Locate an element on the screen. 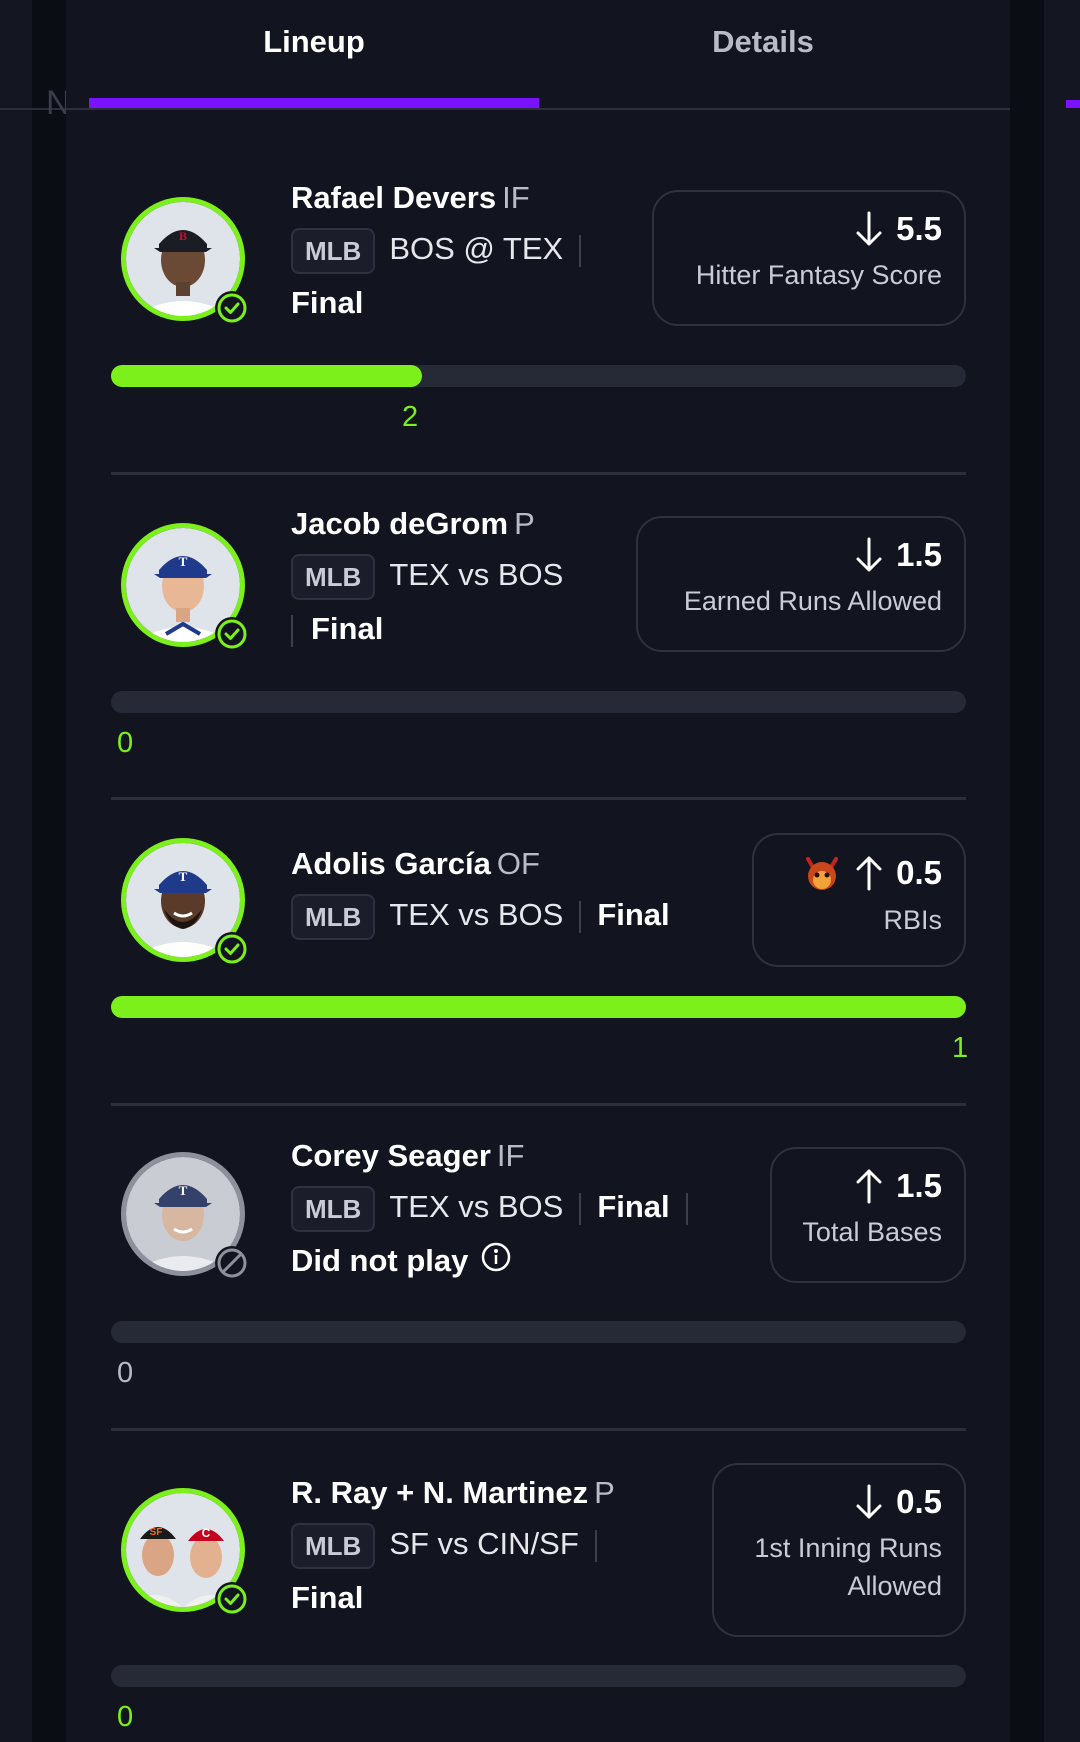 This screenshot has width=1080, height=1742. pick-line-box: 0.5 1st Inning Runs Allowed is located at coordinates (839, 1550).